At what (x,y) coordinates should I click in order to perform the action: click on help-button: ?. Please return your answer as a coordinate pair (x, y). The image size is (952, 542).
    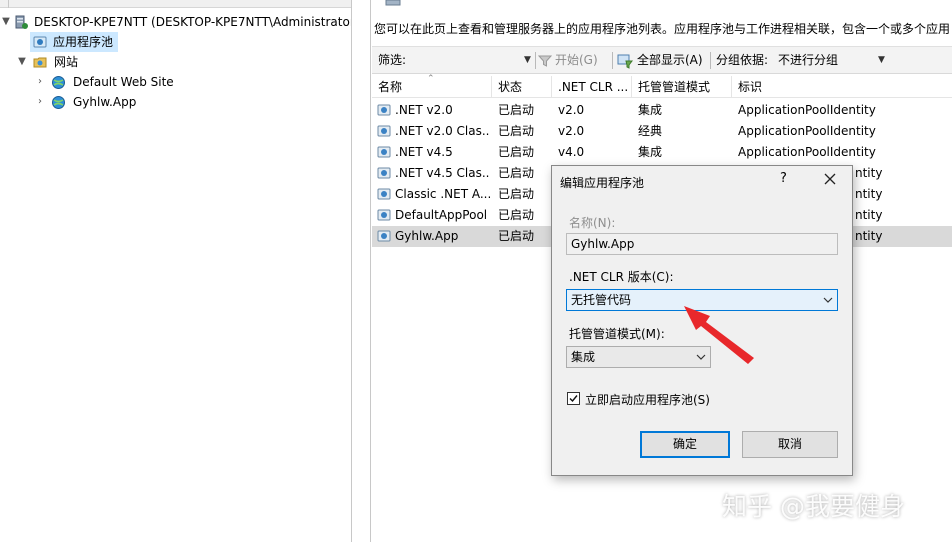
    Looking at the image, I should click on (783, 178).